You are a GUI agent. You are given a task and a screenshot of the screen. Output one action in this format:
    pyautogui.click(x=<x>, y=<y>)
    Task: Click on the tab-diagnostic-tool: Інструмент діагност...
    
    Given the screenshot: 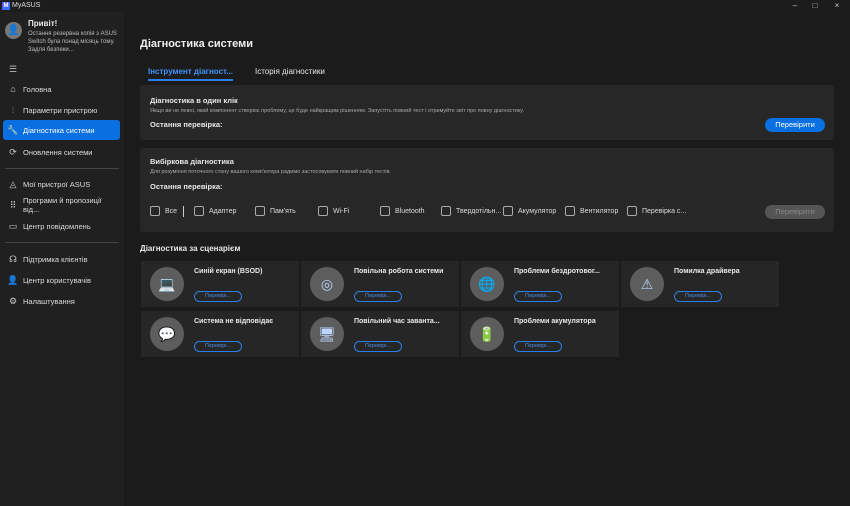 What is the action you would take?
    pyautogui.click(x=190, y=74)
    